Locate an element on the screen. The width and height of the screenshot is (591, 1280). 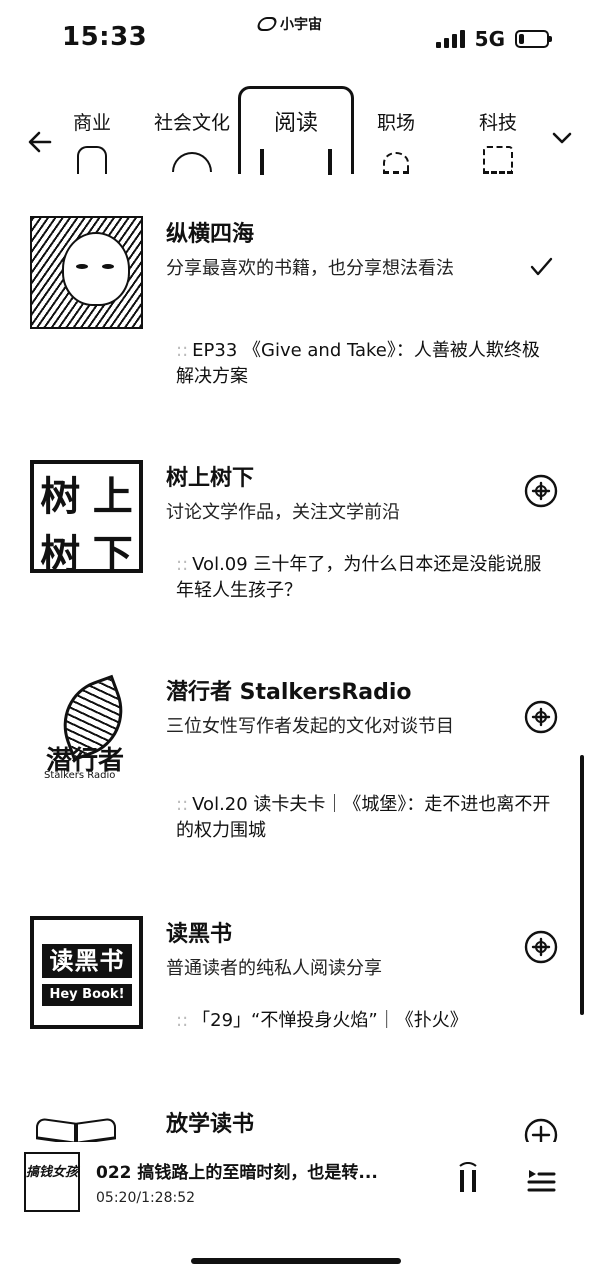
network-label: 5G is located at coordinates (489, 39).